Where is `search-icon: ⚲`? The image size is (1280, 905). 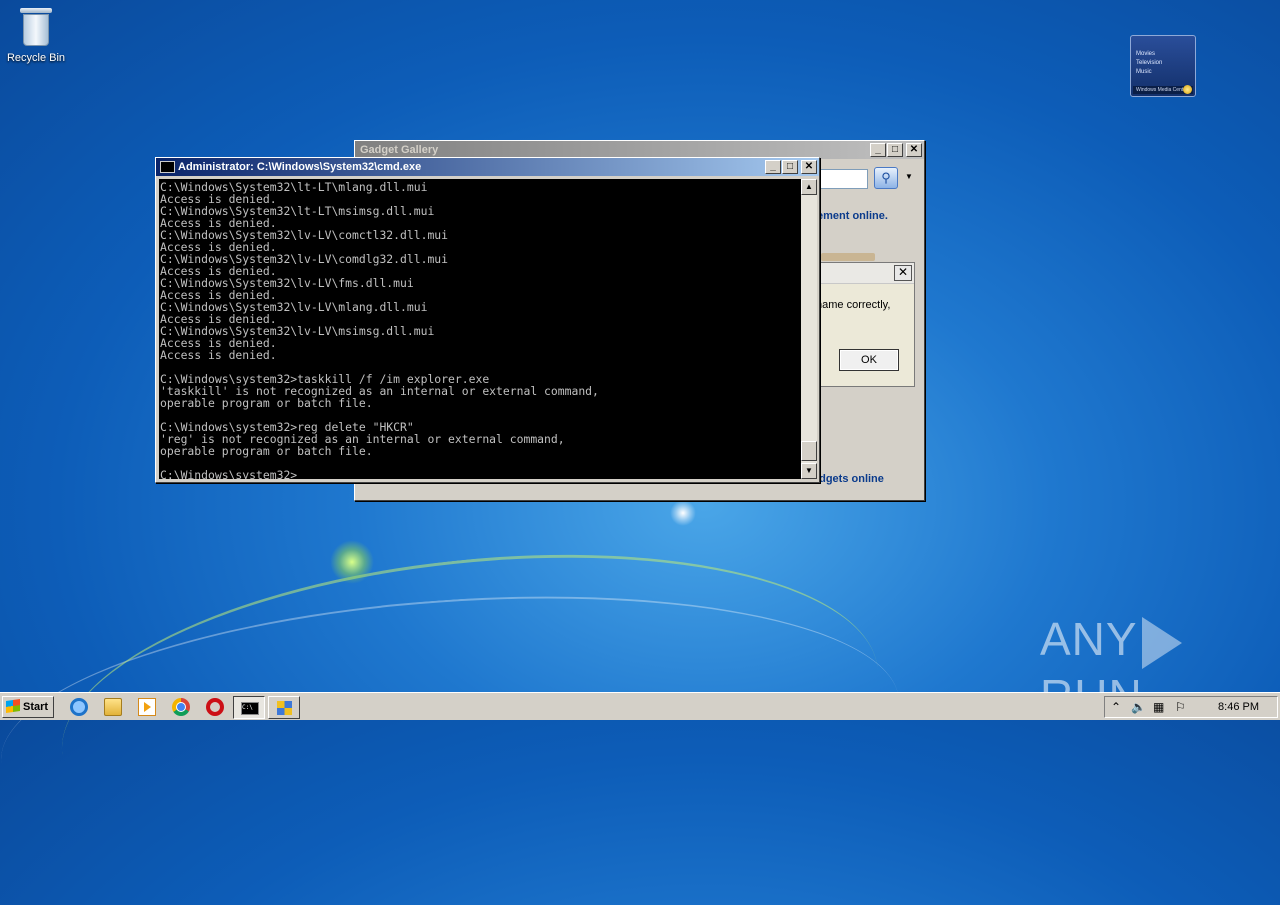 search-icon: ⚲ is located at coordinates (886, 178).